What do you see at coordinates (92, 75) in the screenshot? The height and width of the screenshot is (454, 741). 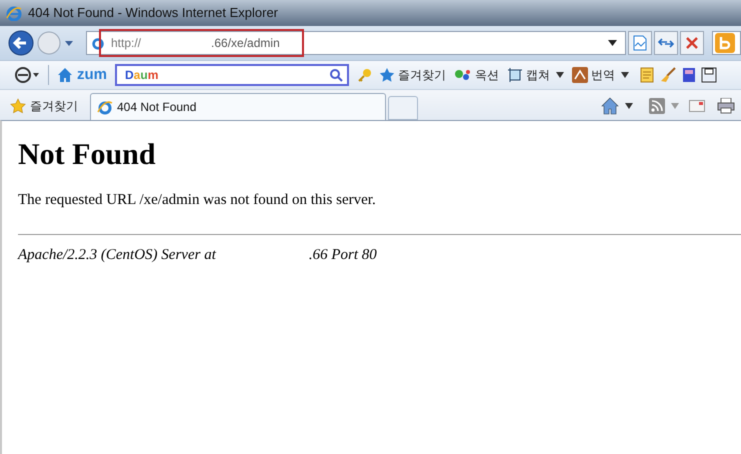 I see `zum-logo: zum` at bounding box center [92, 75].